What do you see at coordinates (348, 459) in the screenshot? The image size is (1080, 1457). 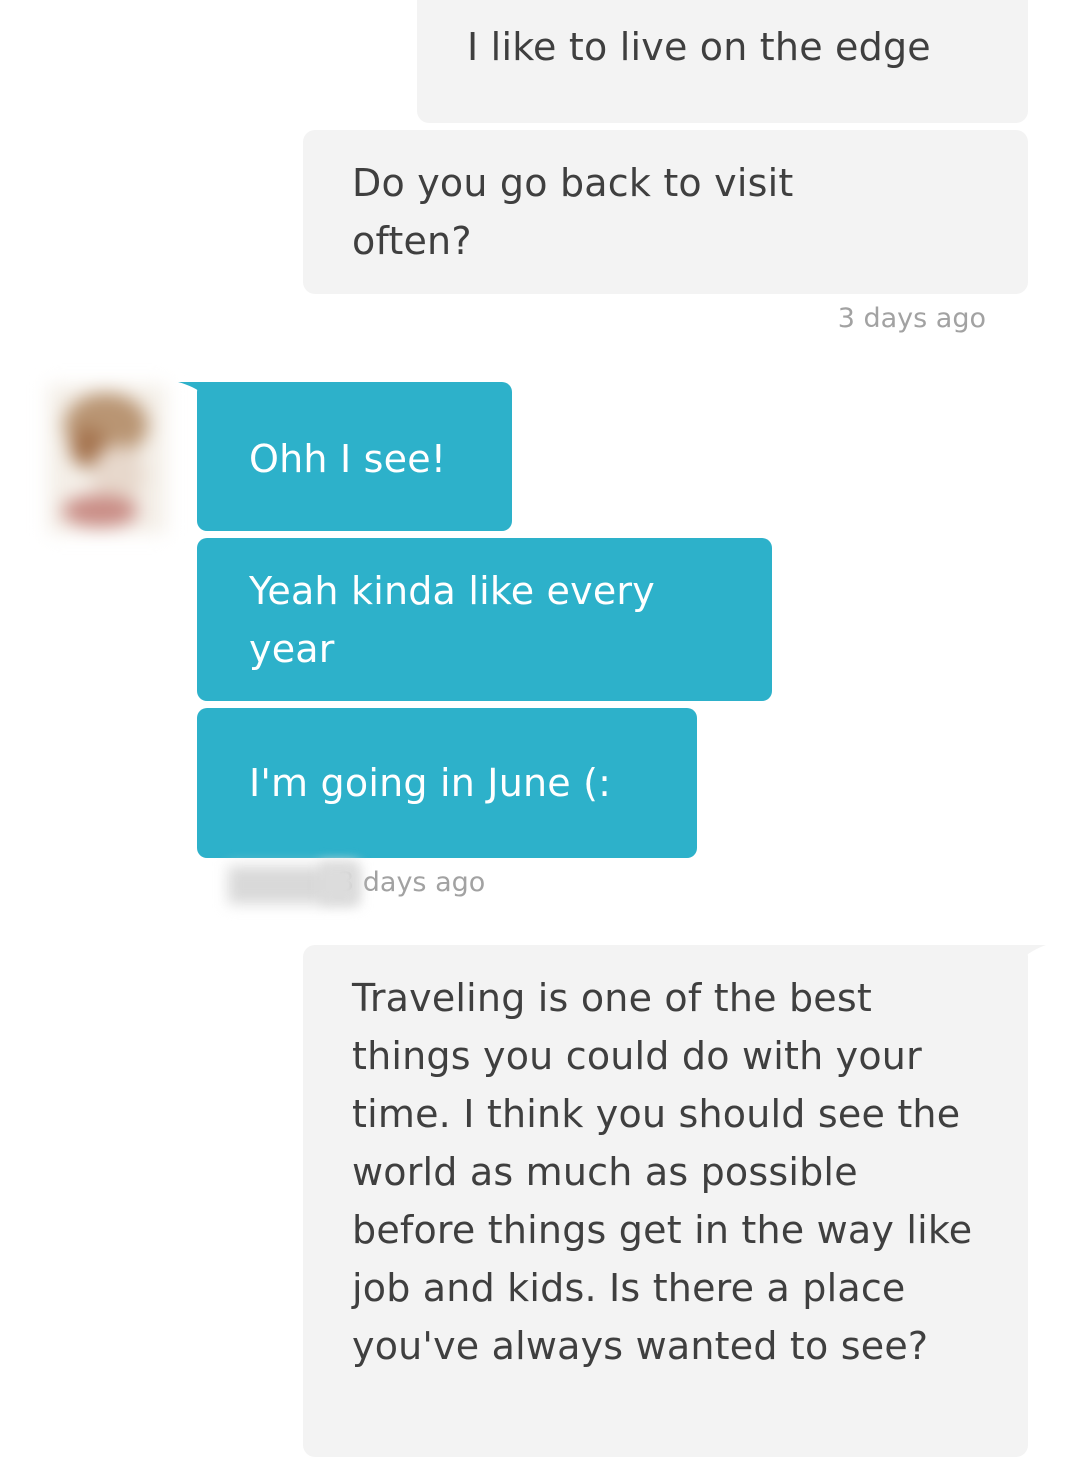 I see `message-text: Ohh I see!` at bounding box center [348, 459].